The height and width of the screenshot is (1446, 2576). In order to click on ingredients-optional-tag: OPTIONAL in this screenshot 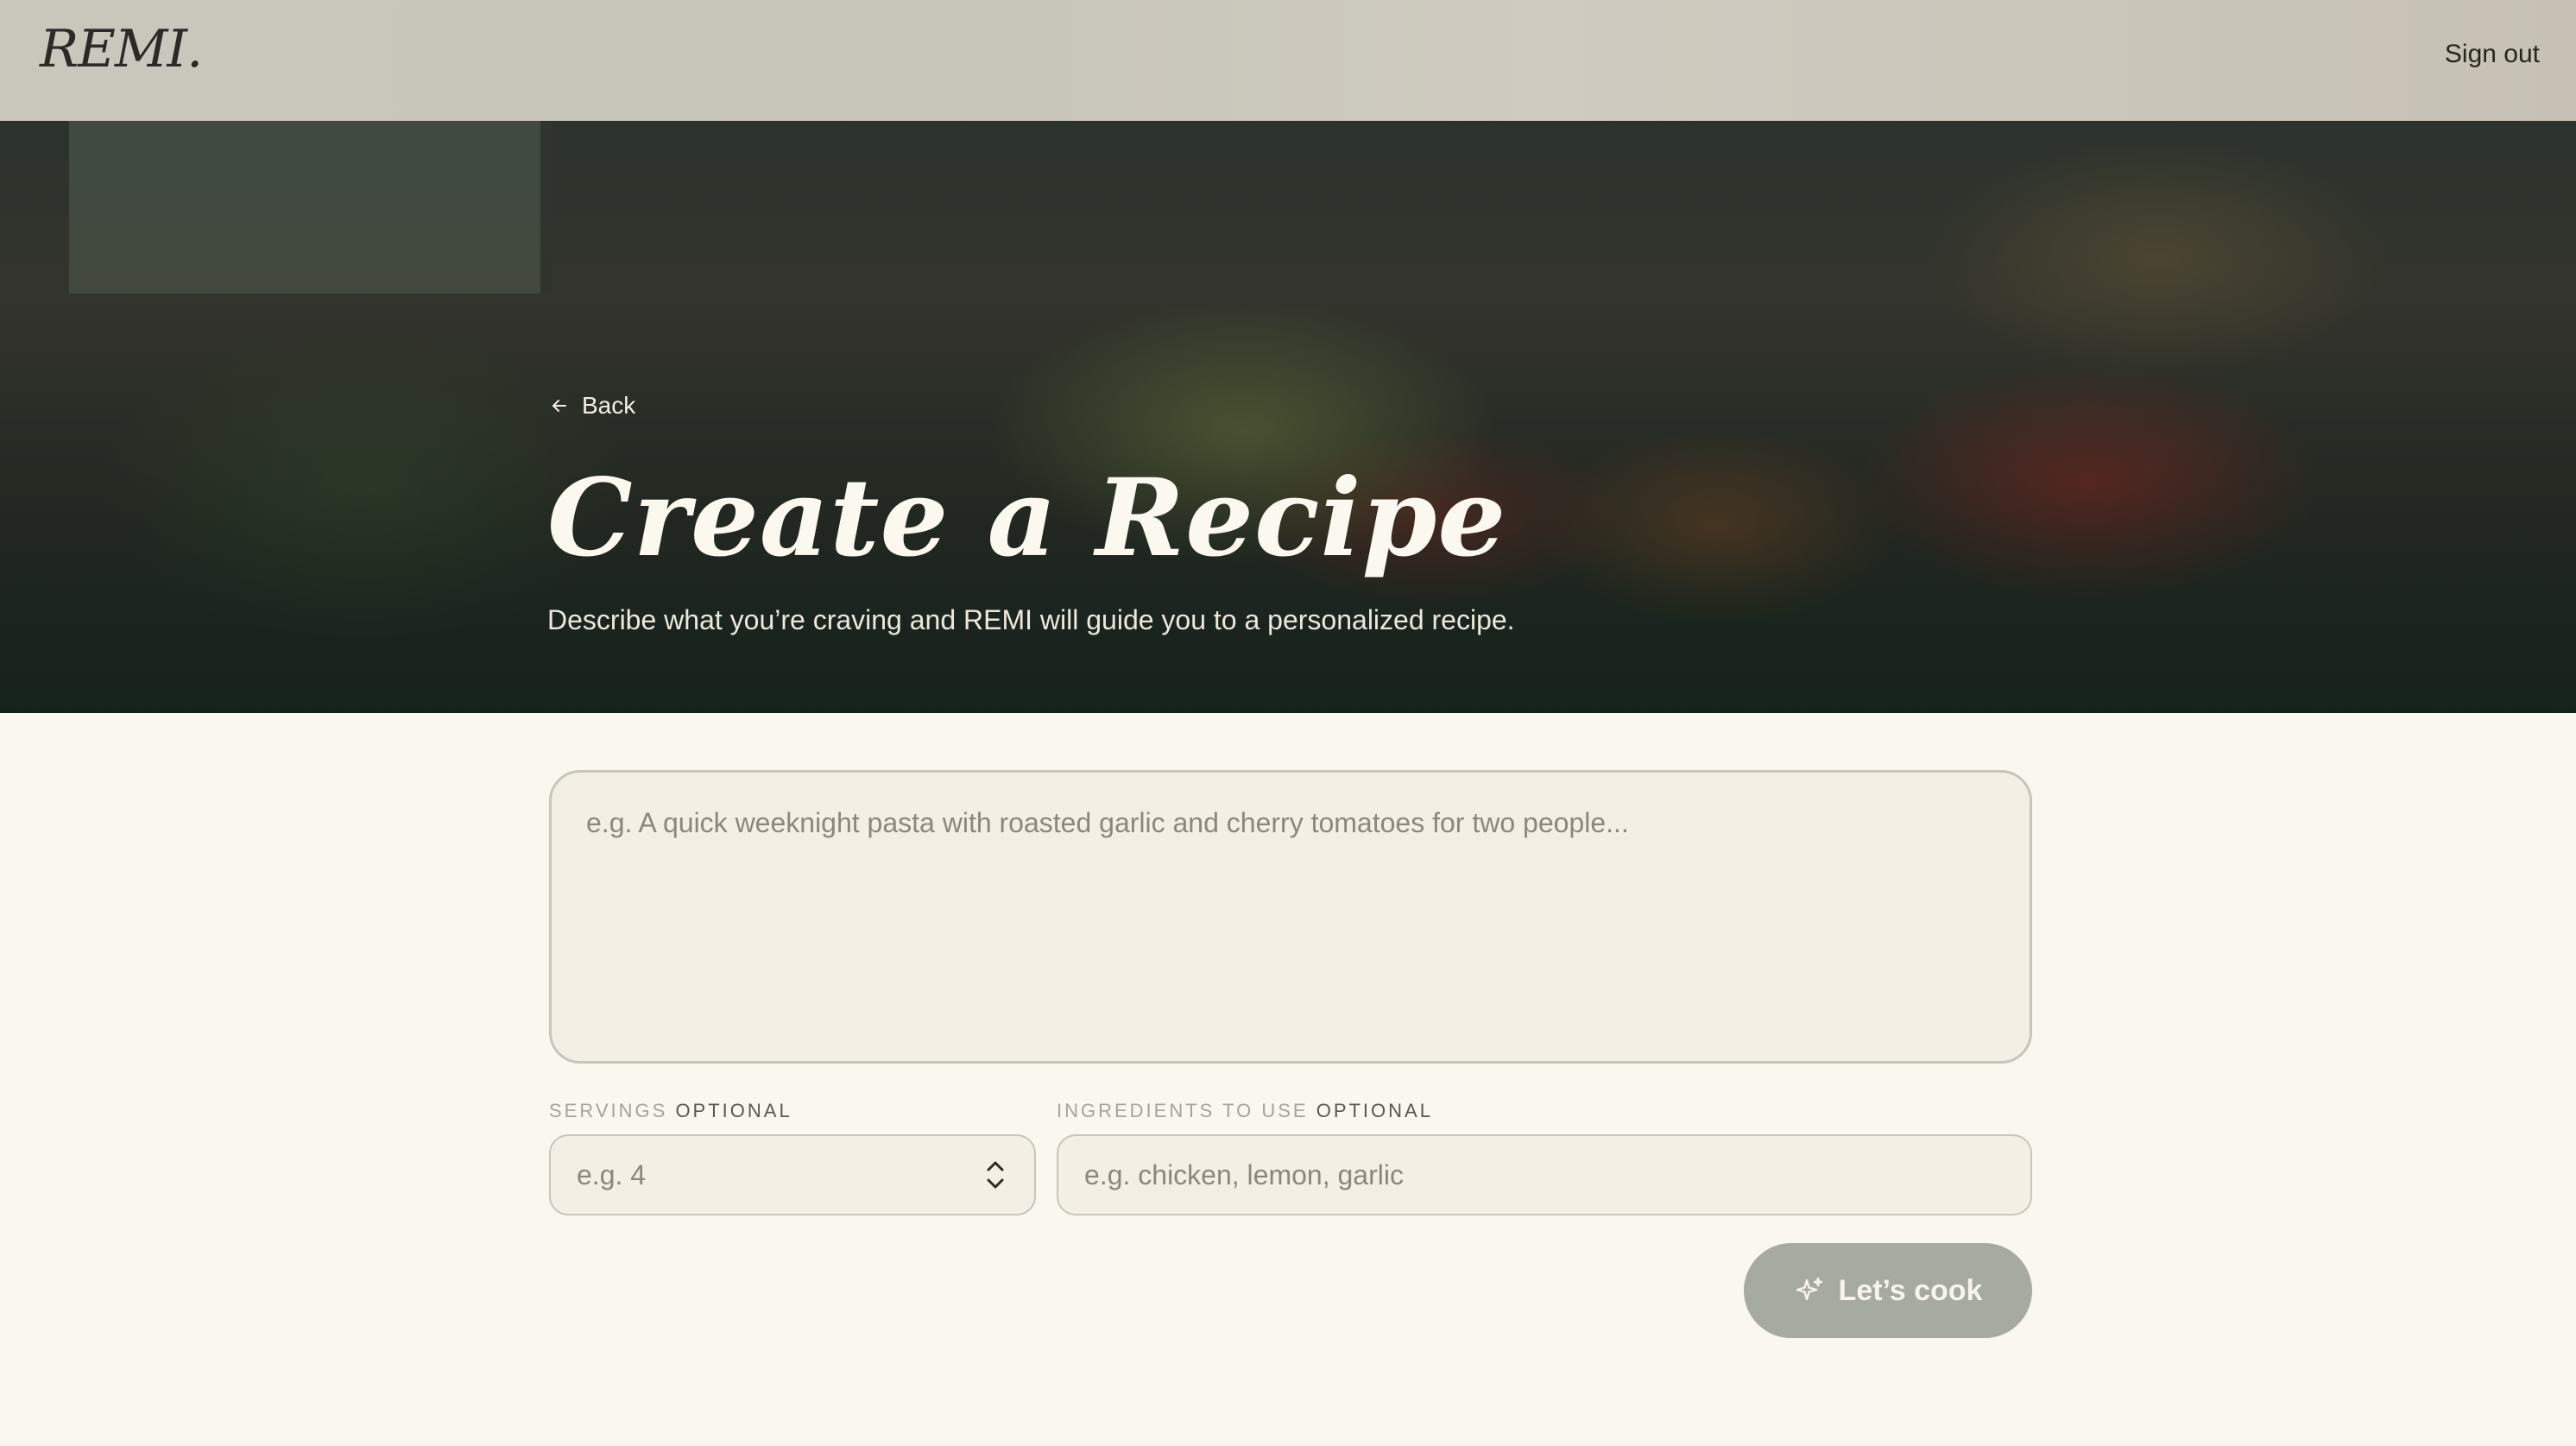, I will do `click(1374, 1111)`.